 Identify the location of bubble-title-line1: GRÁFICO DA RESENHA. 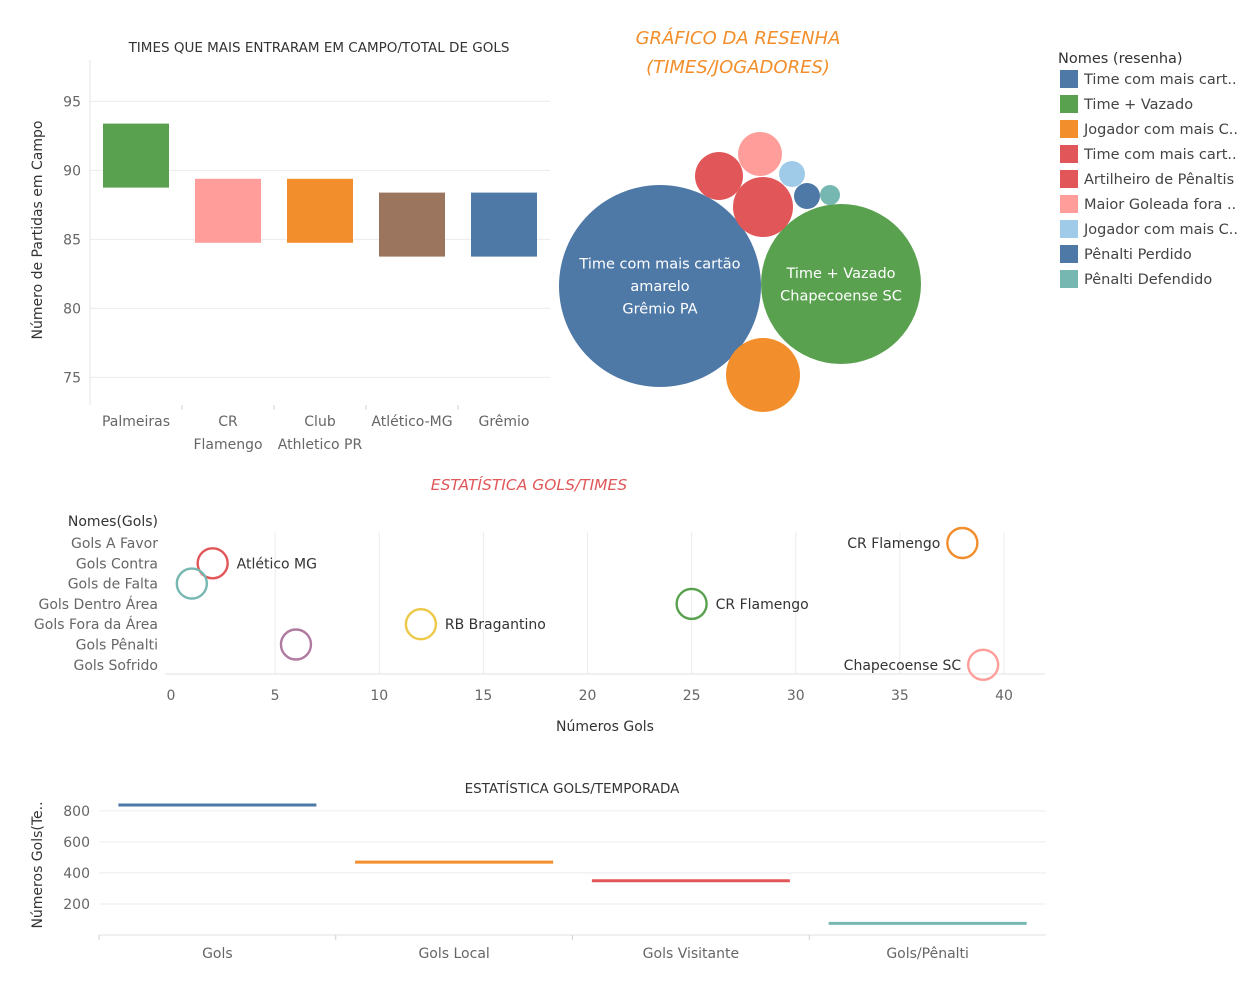
(738, 38).